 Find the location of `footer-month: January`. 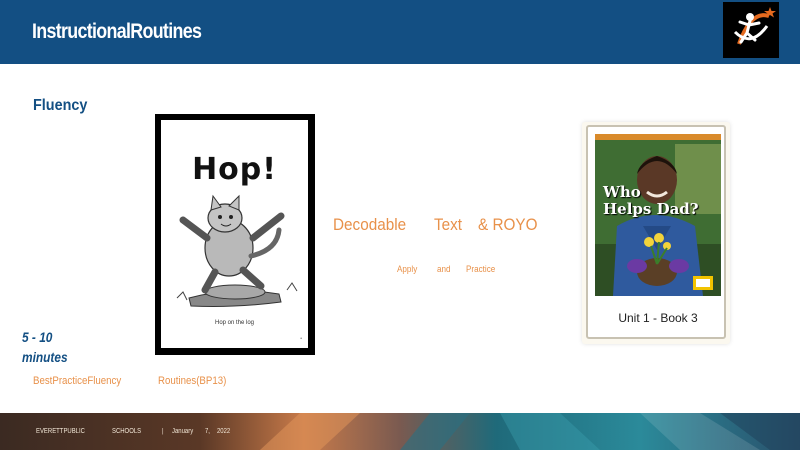

footer-month: January is located at coordinates (183, 431).